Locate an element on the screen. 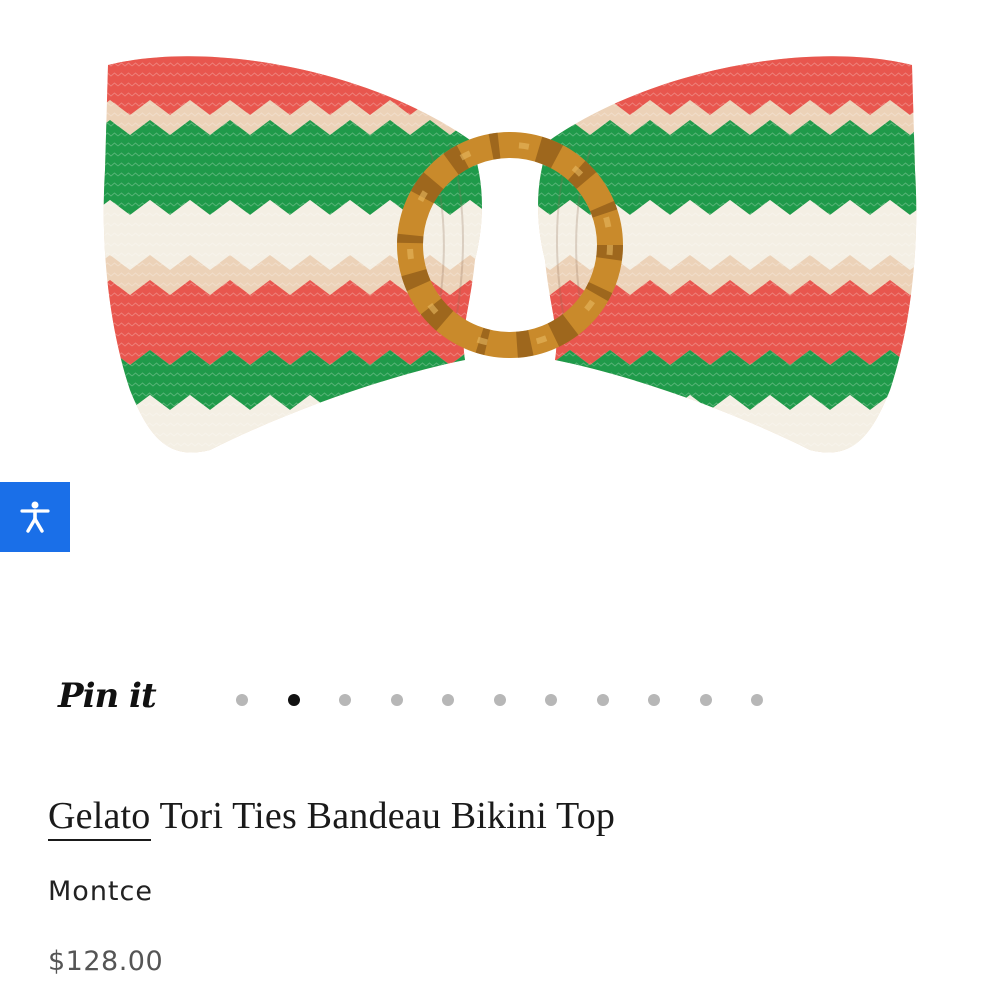 This screenshot has height=1000, width=1000. pin-it-button: Pin it is located at coordinates (107, 696).